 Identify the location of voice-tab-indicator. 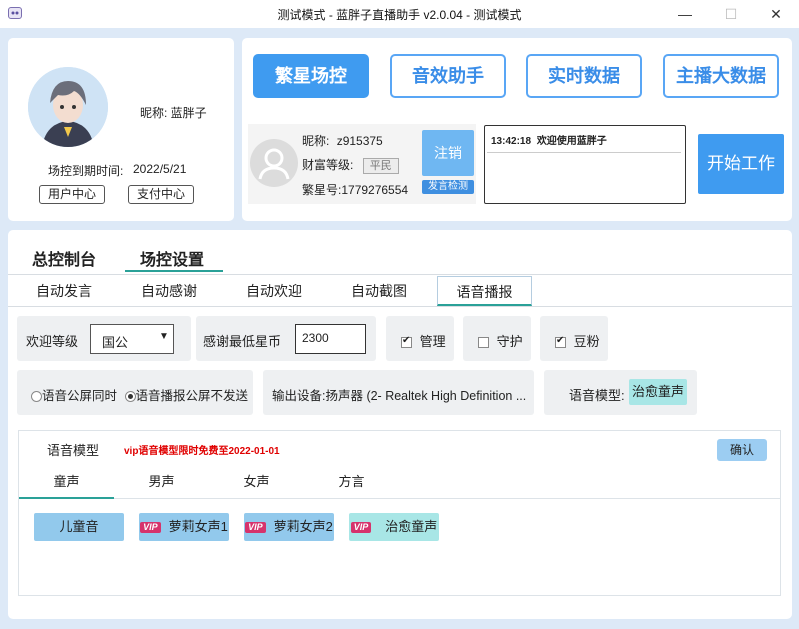
(66, 498).